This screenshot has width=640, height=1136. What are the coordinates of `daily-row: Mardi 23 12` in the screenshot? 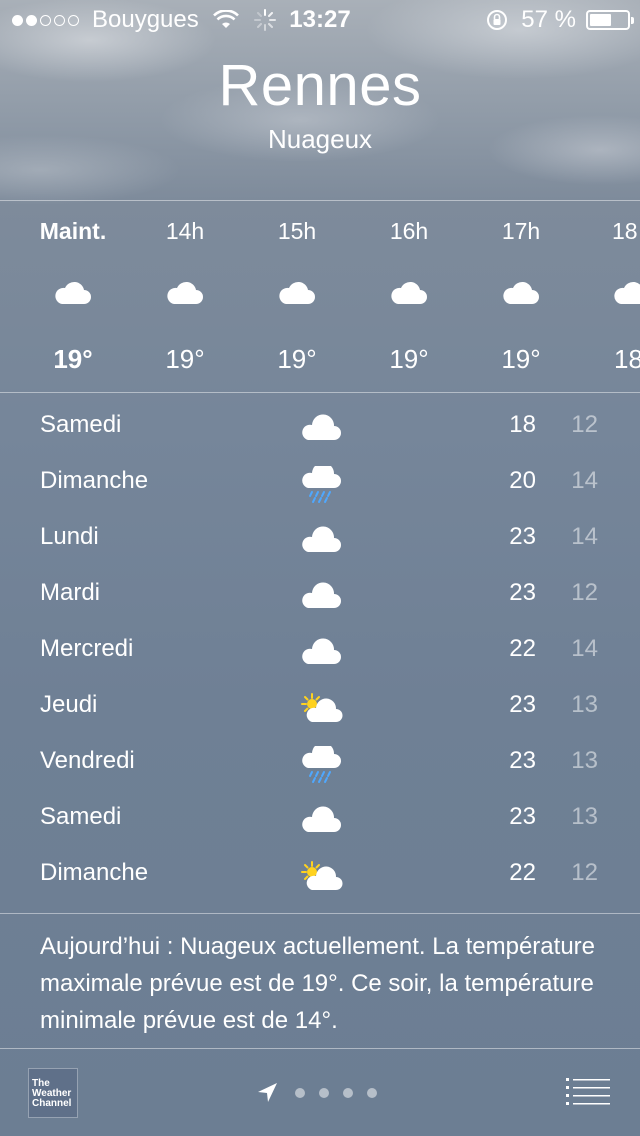 It's located at (320, 594).